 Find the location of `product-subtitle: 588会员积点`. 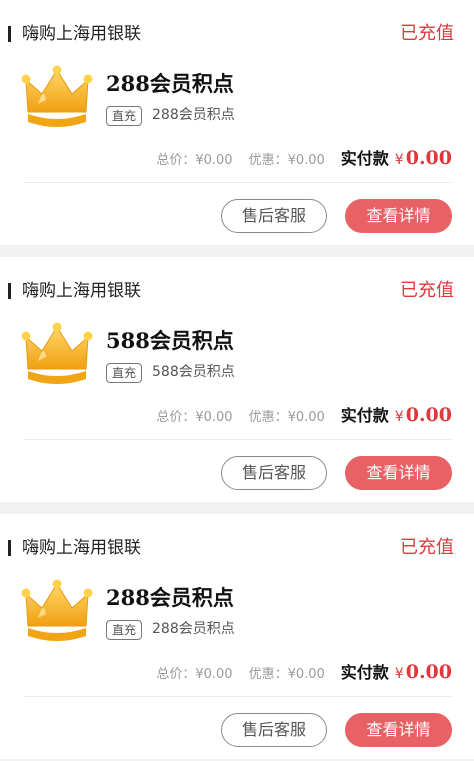

product-subtitle: 588会员积点 is located at coordinates (193, 372).